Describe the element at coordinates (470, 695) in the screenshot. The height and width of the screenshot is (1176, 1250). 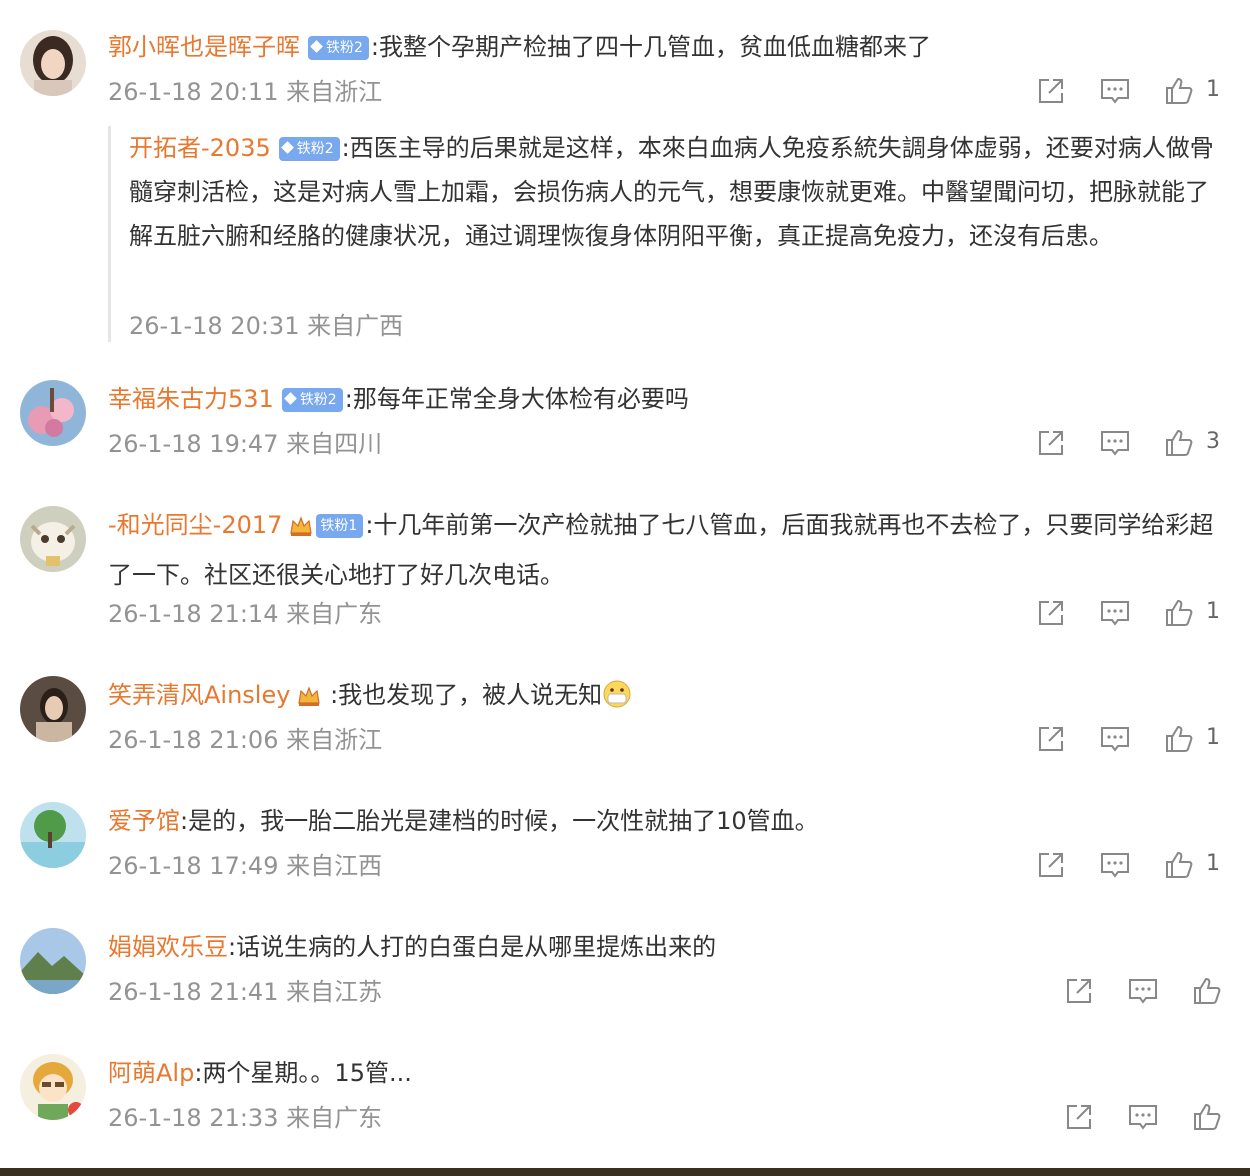
I see `comment-text: 我也发现了，被人说无知` at that location.